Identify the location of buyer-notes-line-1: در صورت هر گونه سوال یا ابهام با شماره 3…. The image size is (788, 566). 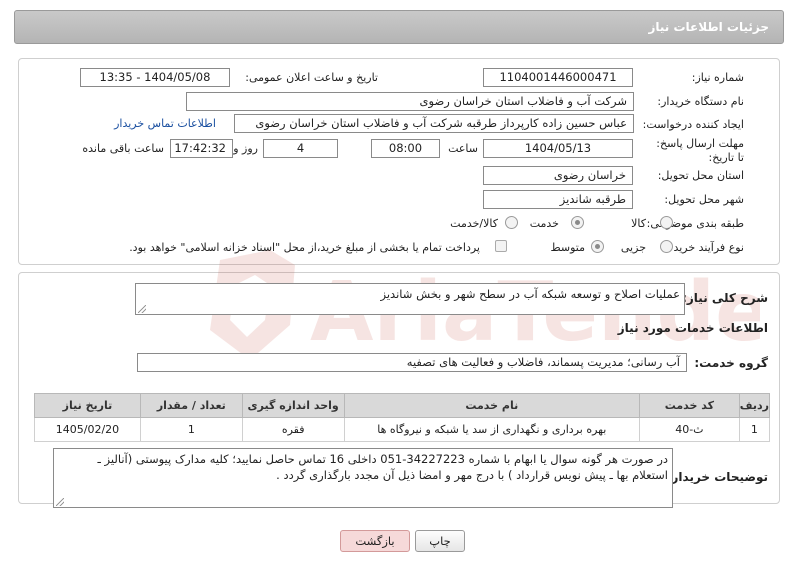
(383, 459).